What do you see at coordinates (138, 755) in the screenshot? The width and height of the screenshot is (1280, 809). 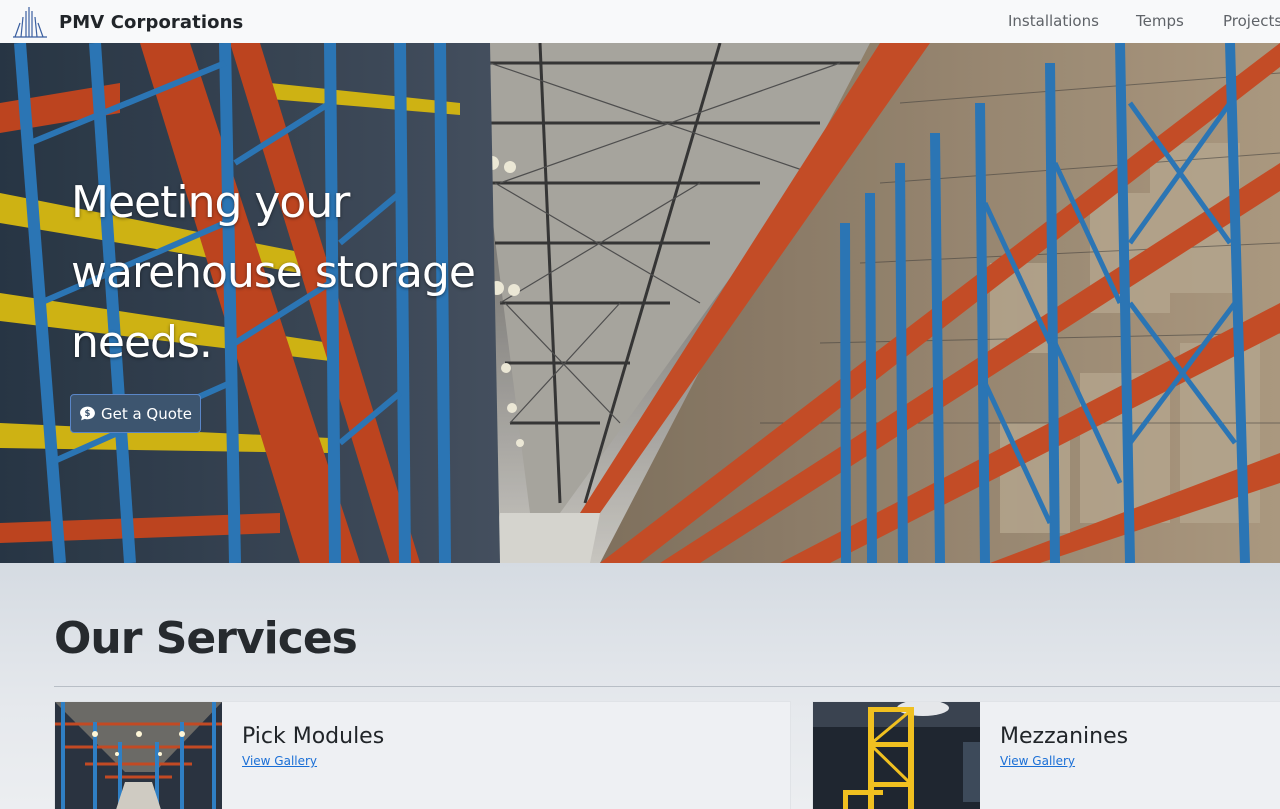 I see `pick-modules-image` at bounding box center [138, 755].